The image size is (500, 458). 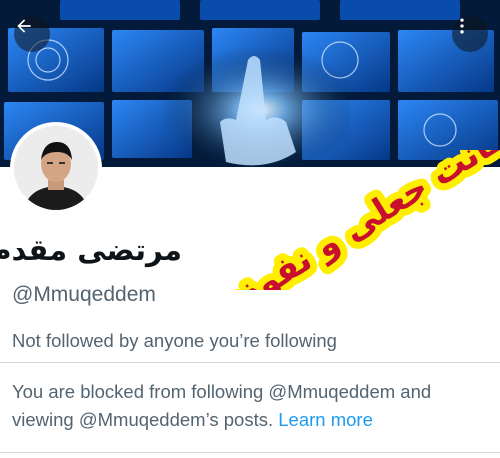 I want to click on avatar-image, so click(x=56, y=168).